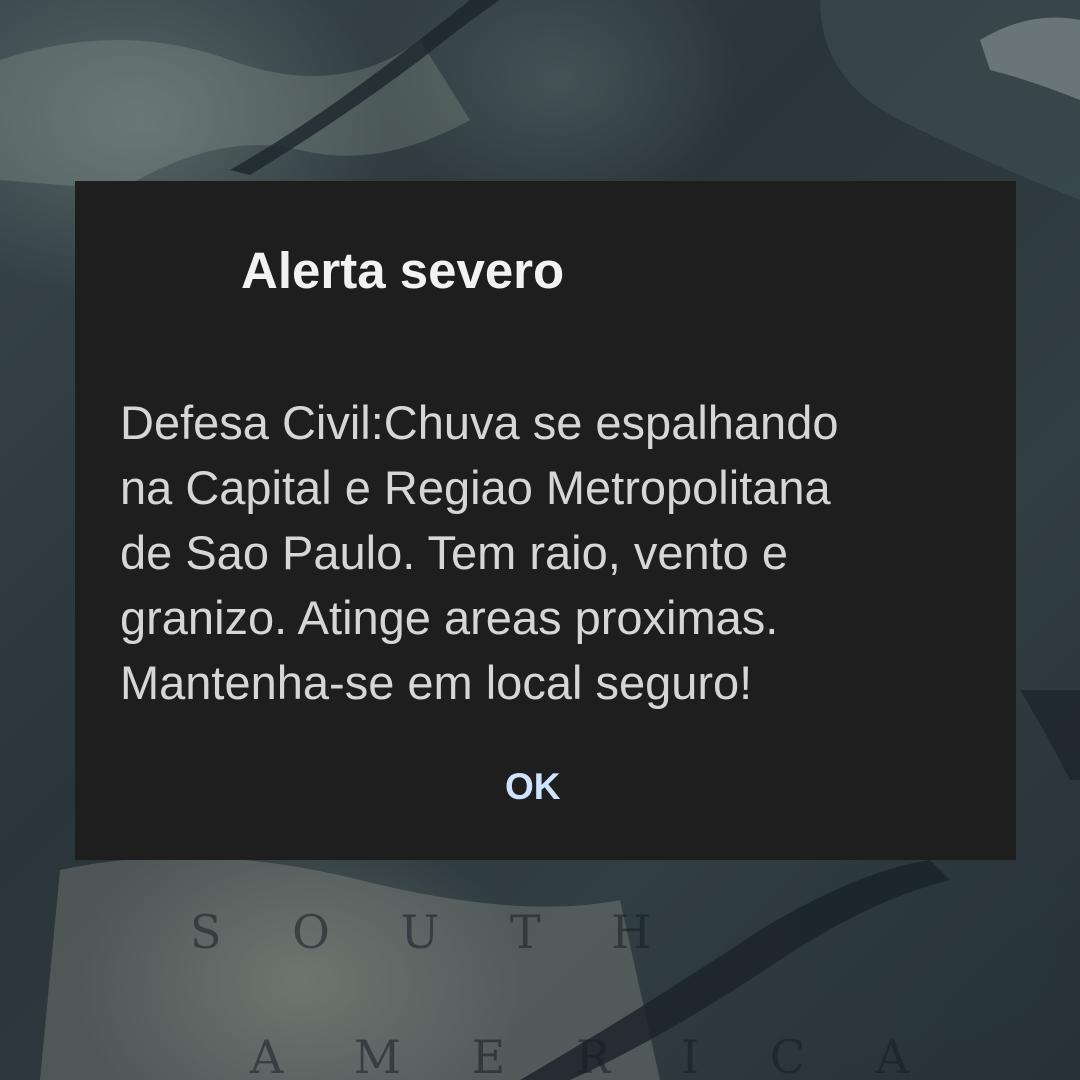  Describe the element at coordinates (479, 422) in the screenshot. I see `message-line: Defesa Civil:Chuva se espalhando` at that location.